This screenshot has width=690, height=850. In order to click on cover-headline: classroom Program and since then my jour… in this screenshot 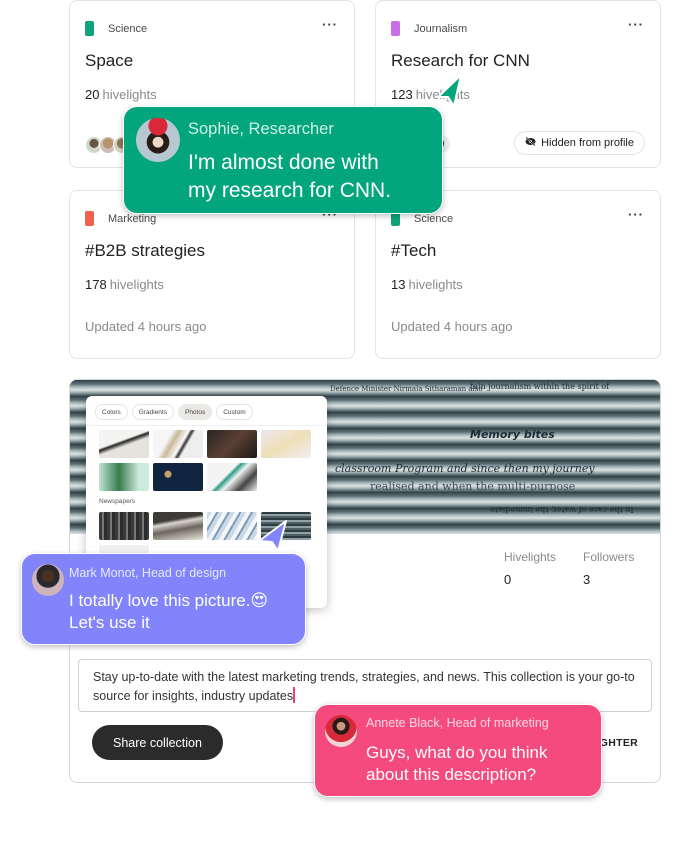, I will do `click(465, 468)`.